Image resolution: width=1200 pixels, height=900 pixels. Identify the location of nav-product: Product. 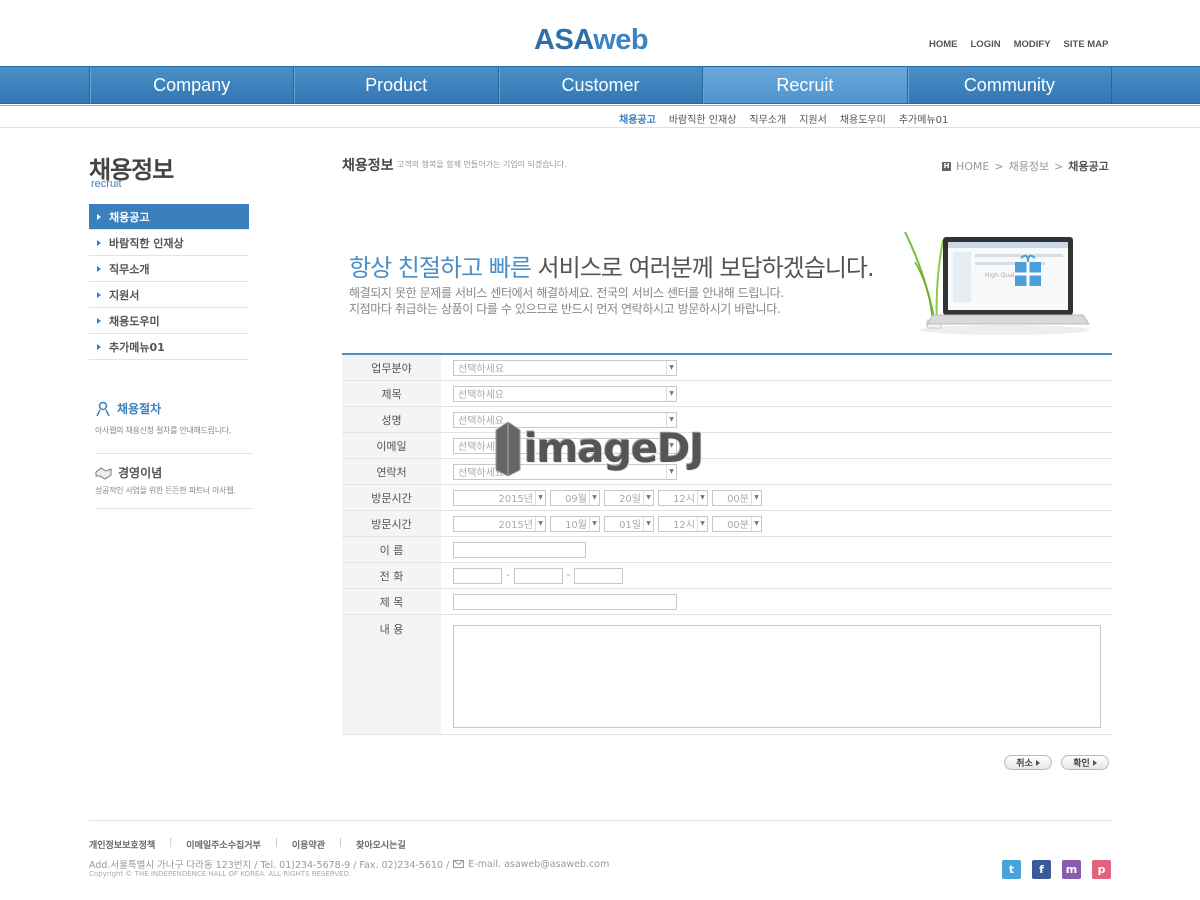
(396, 85).